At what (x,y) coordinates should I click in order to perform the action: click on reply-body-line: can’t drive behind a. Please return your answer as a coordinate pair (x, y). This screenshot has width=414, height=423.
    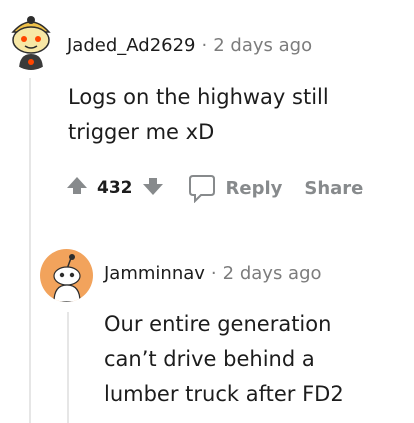
    Looking at the image, I should click on (209, 359).